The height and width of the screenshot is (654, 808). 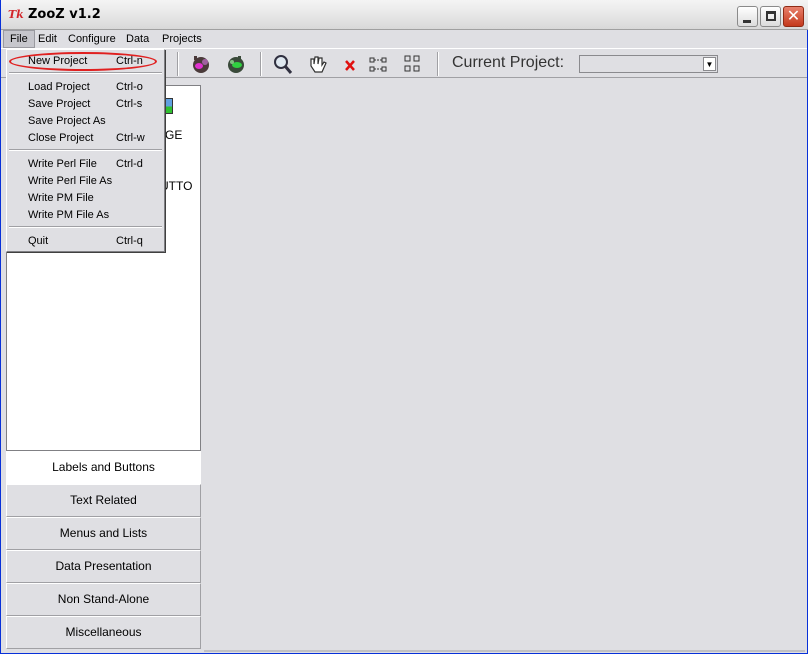 I want to click on menu-item-accel: Ctrl-s, so click(x=129, y=104).